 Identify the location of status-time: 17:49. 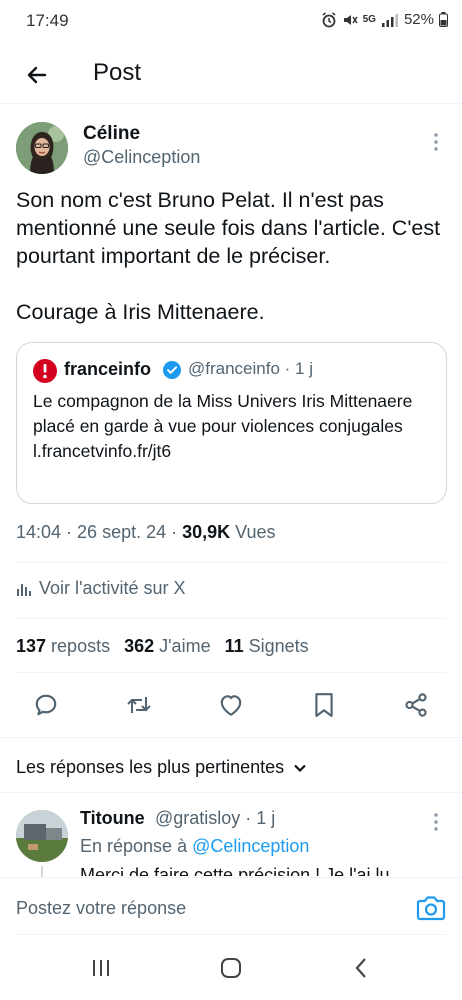
(47, 20).